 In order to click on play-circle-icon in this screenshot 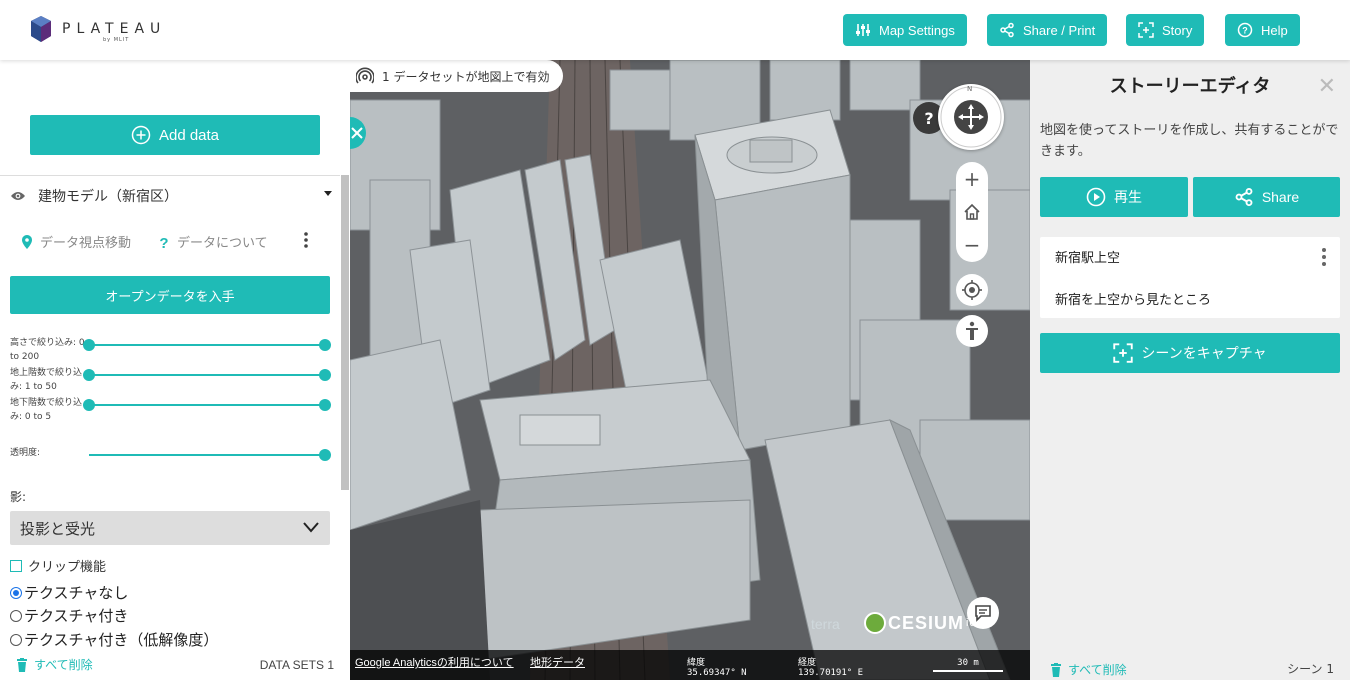, I will do `click(1096, 197)`.